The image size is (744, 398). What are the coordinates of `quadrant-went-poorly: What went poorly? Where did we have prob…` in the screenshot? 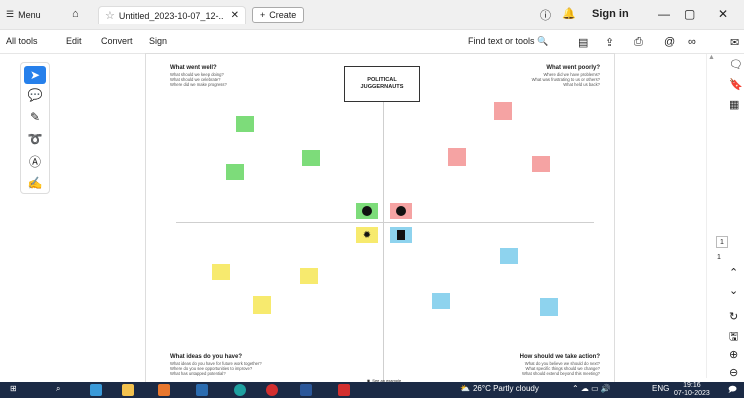 It's located at (550, 75).